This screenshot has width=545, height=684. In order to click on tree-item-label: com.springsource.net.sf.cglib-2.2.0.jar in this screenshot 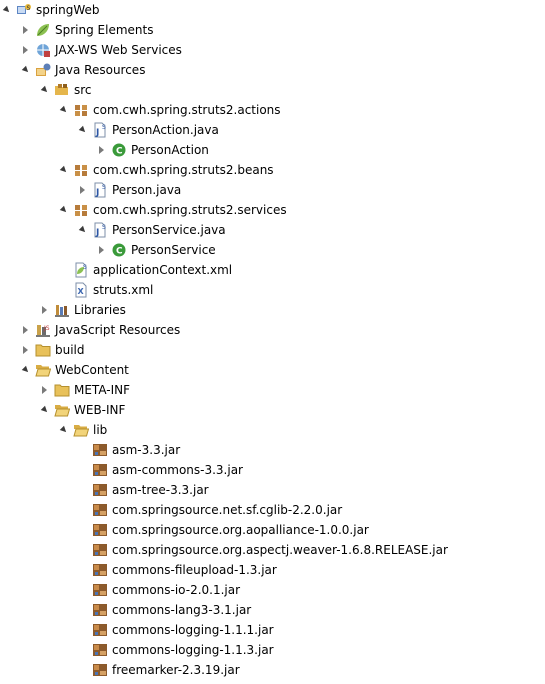, I will do `click(227, 510)`.